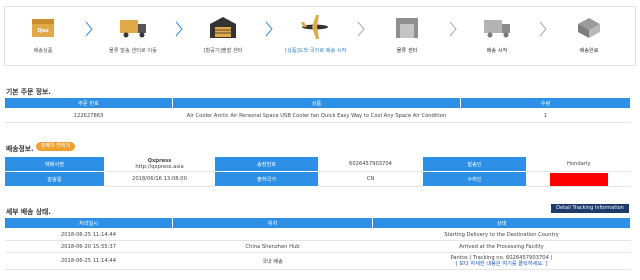 The width and height of the screenshot is (640, 280). What do you see at coordinates (407, 28) in the screenshot?
I see `distribution-center-icon` at bounding box center [407, 28].